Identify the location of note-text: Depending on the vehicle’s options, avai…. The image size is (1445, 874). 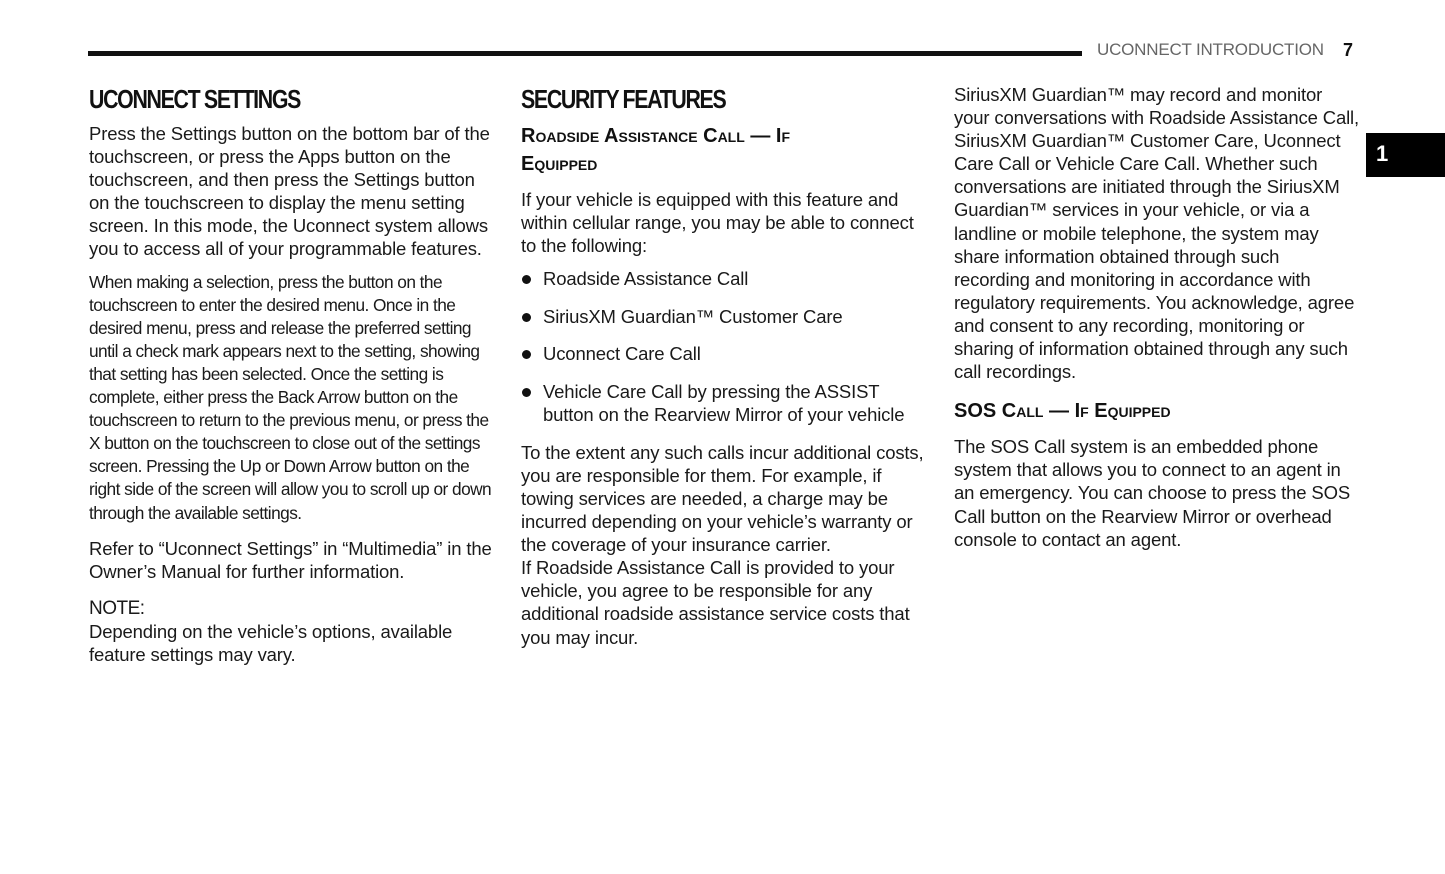
(271, 642).